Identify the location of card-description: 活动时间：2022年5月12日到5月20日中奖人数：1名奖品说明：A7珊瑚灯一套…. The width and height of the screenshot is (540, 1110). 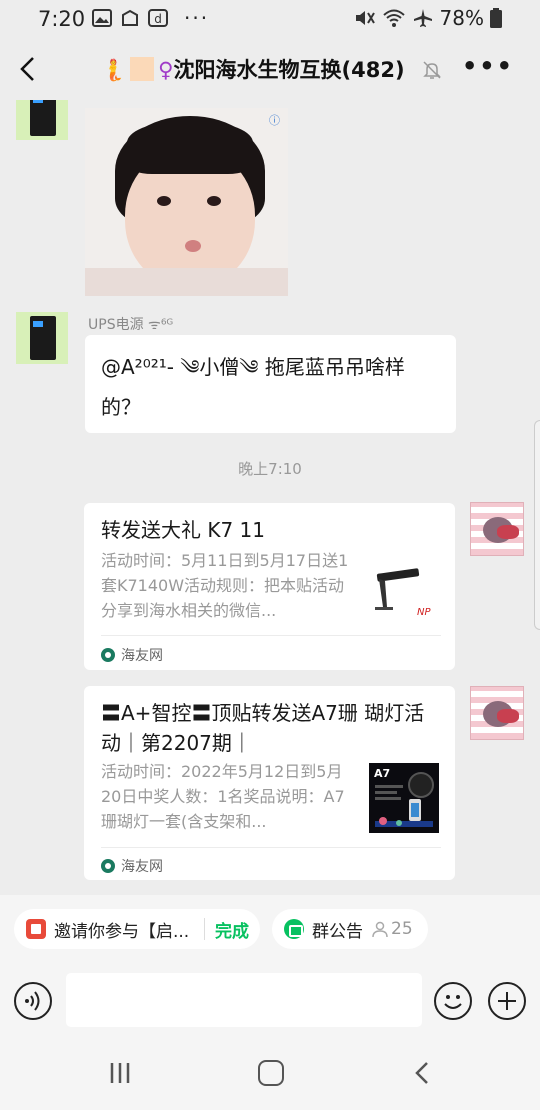
(223, 796).